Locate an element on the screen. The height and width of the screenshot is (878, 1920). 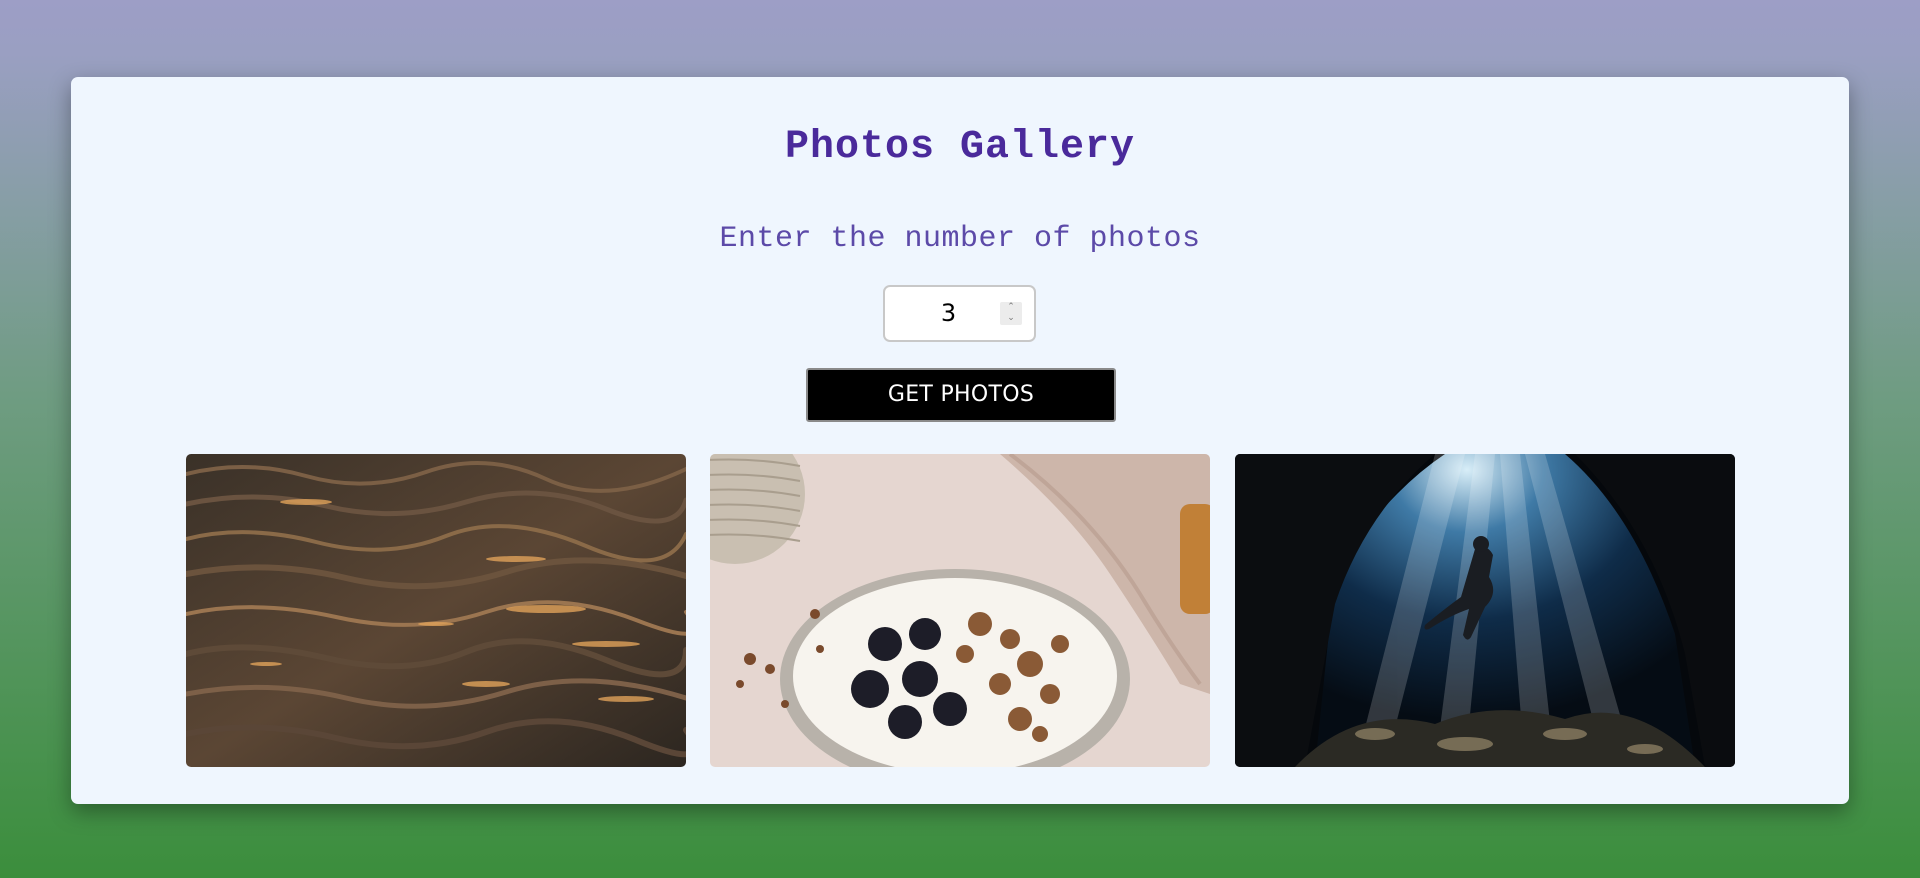
granola-bowl-photo is located at coordinates (960, 610).